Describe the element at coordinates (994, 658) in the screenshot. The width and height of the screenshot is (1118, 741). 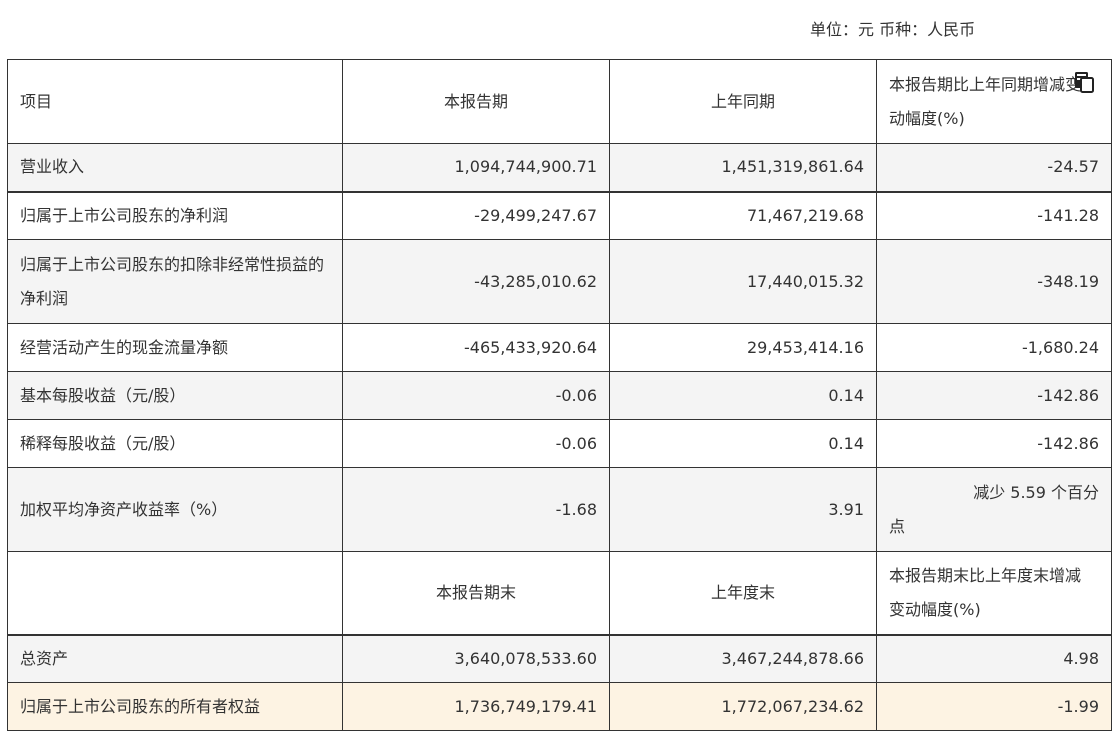
I see `row-change: 4.98` at that location.